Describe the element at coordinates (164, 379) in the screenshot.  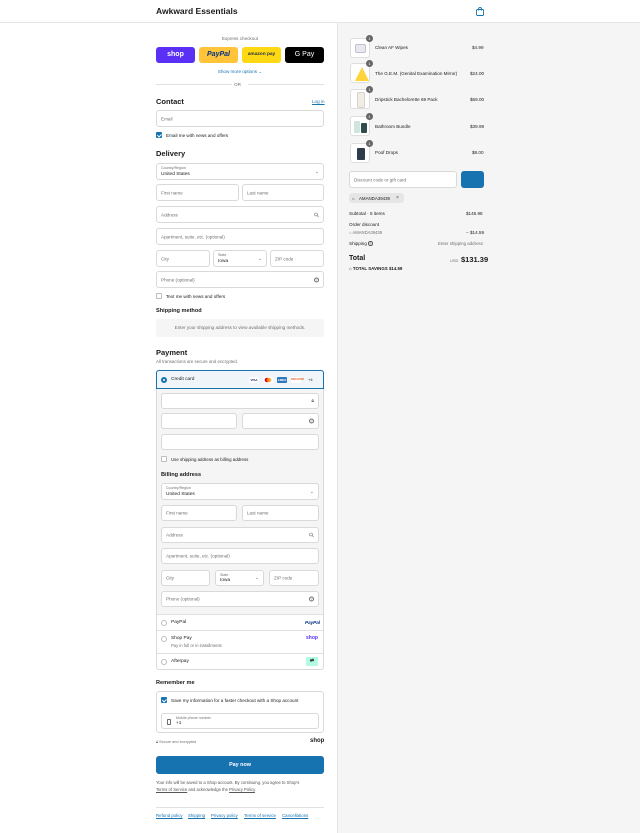
I see `credit-card-radio` at that location.